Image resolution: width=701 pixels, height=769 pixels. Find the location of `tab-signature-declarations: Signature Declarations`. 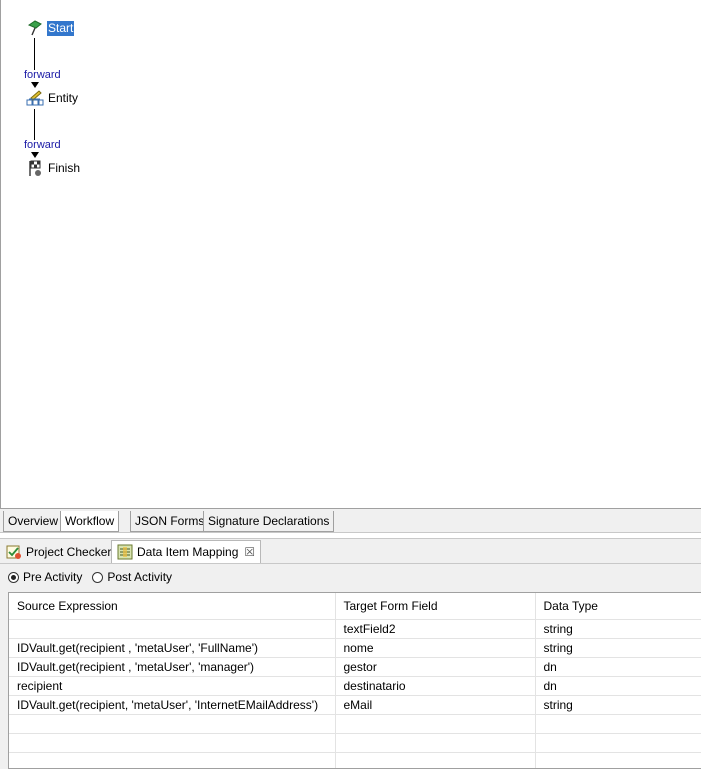

tab-signature-declarations: Signature Declarations is located at coordinates (269, 521).